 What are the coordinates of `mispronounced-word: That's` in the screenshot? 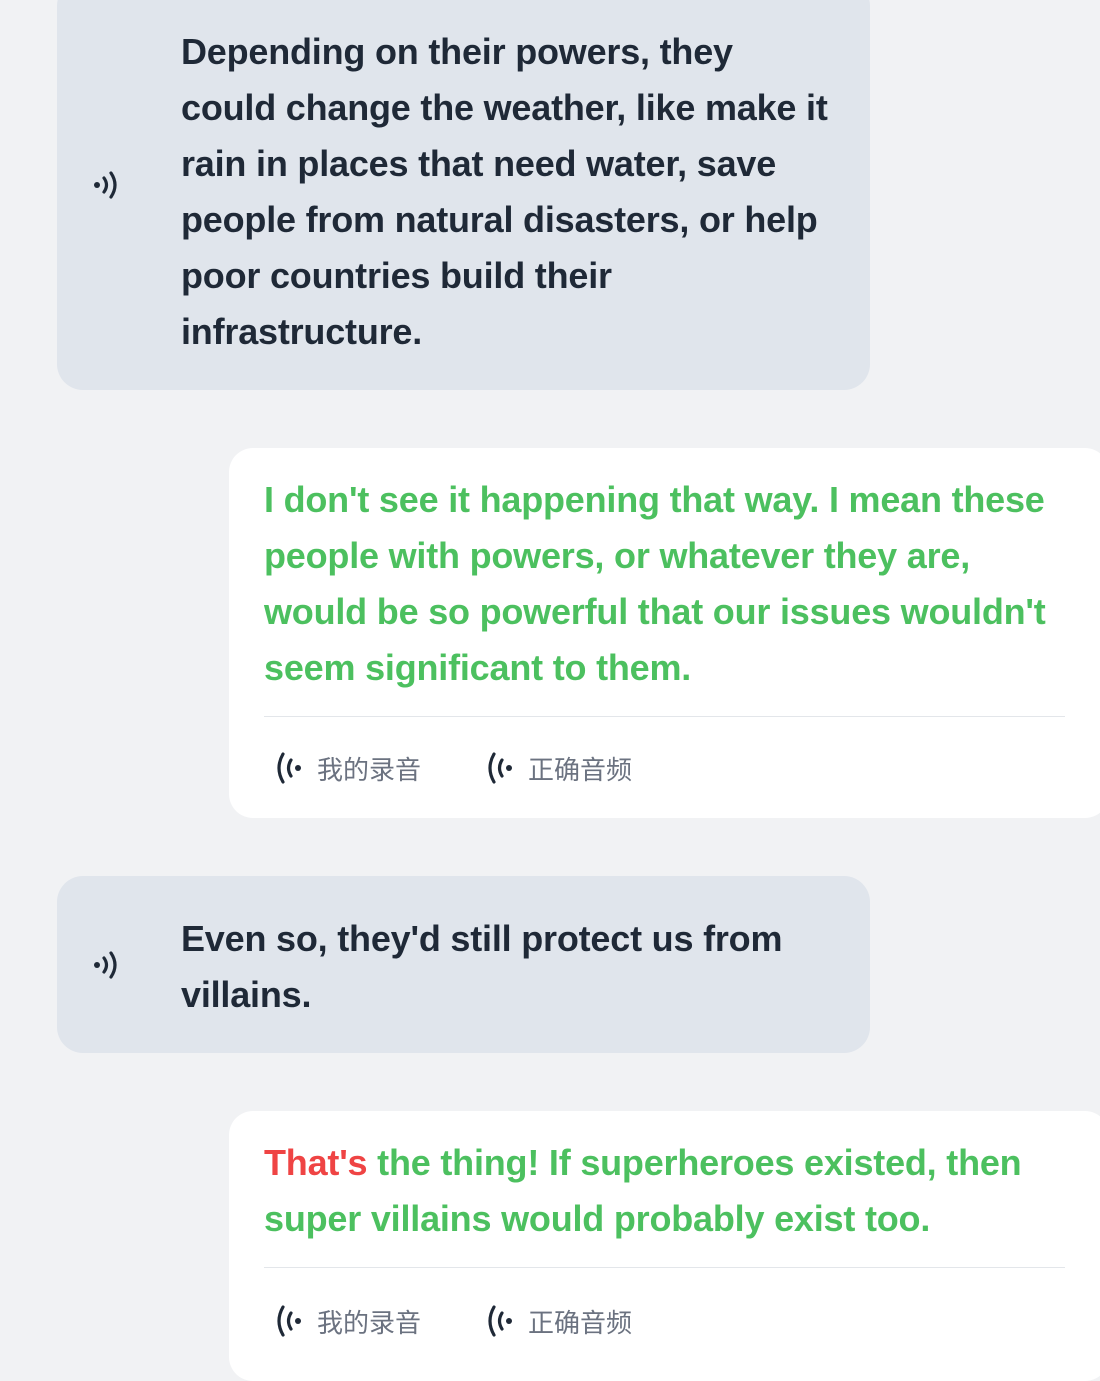 It's located at (316, 1162).